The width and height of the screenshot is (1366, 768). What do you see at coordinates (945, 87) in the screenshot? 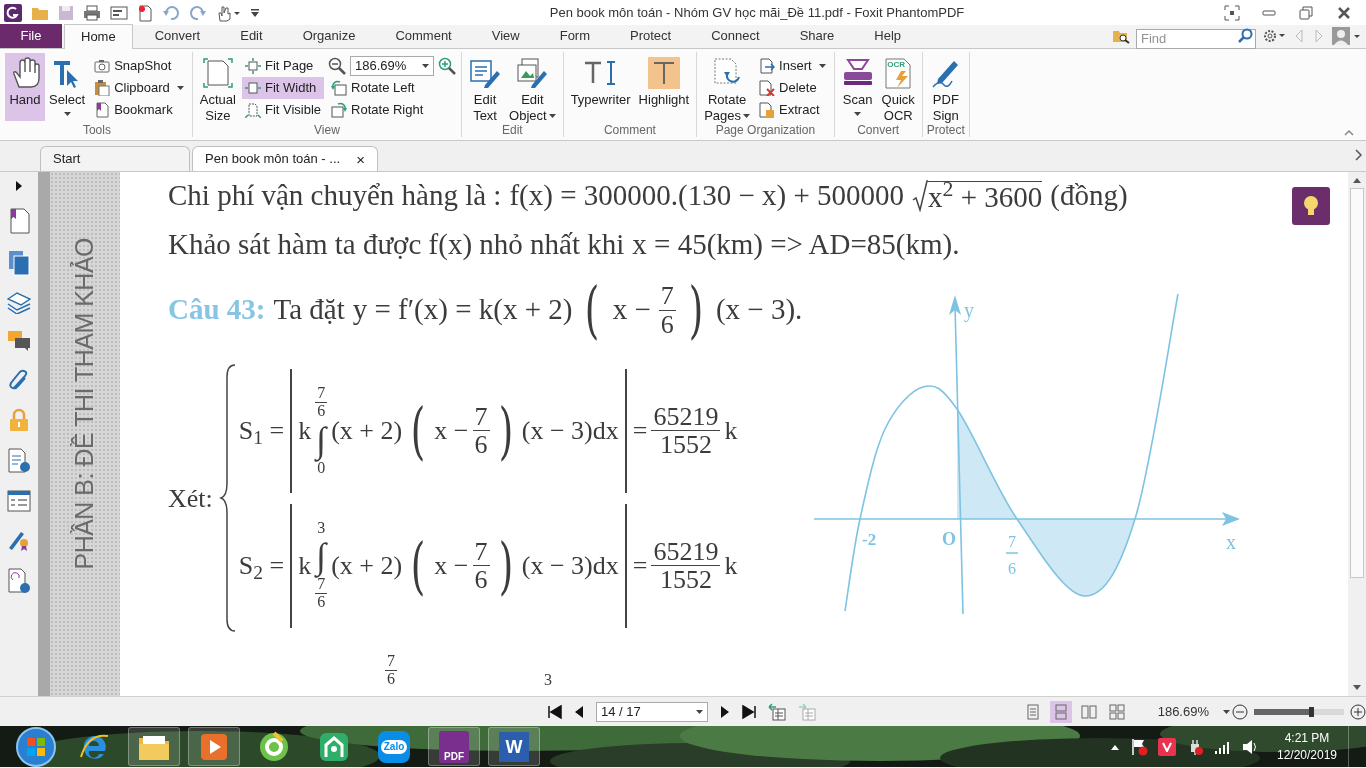
I see `ribbon-button: PDF Sign` at bounding box center [945, 87].